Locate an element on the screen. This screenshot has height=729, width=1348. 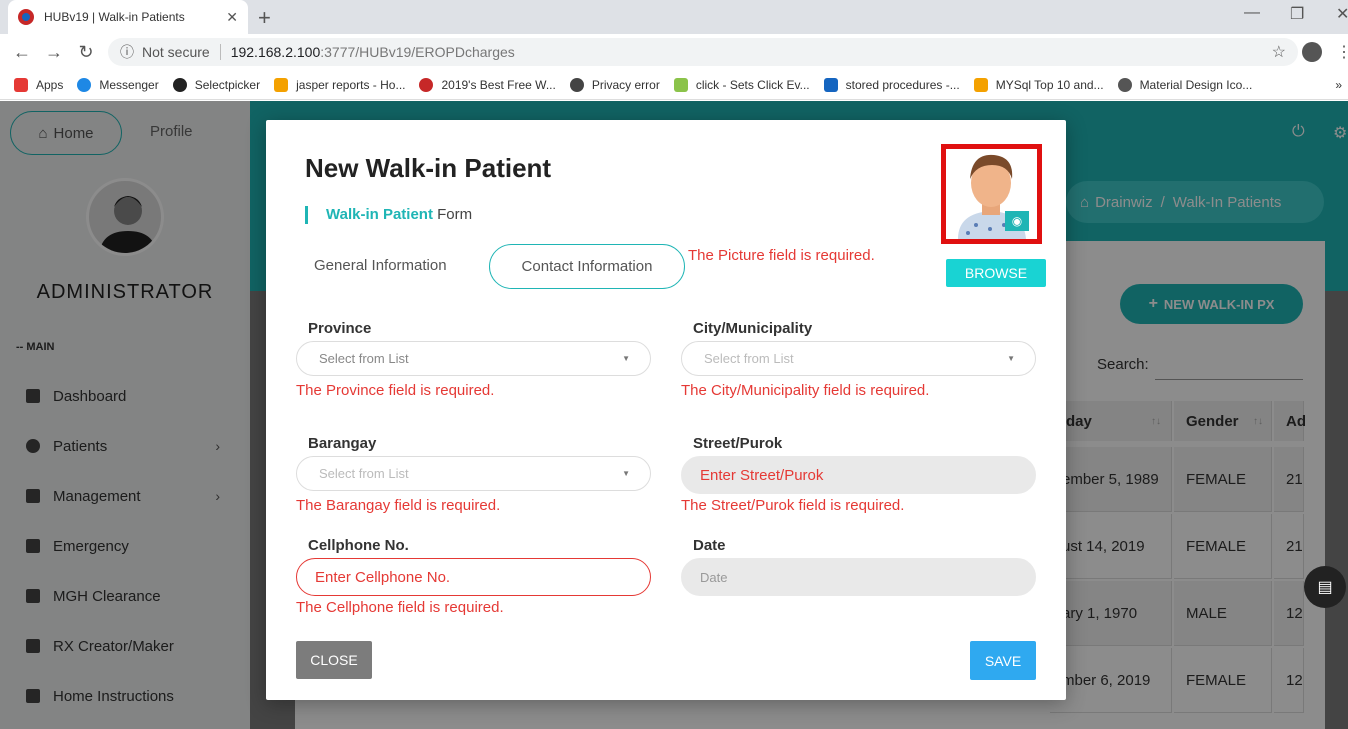
new-tab-icon: + is located at coordinates (264, 18).